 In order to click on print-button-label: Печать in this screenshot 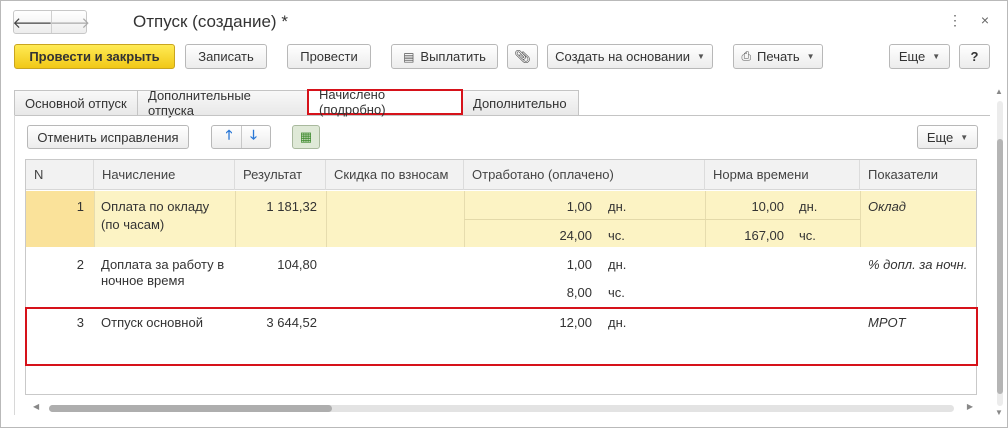, I will do `click(778, 56)`.